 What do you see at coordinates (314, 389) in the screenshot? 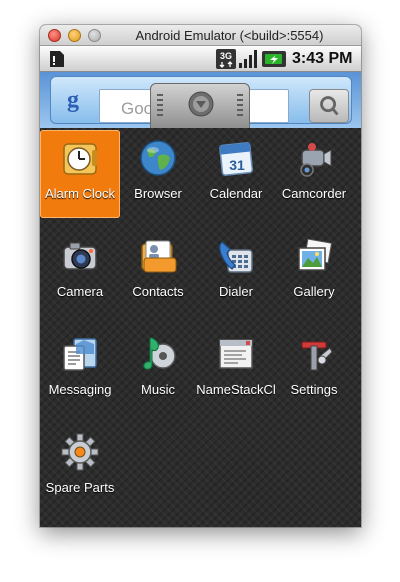
I see `app-label: Settings` at bounding box center [314, 389].